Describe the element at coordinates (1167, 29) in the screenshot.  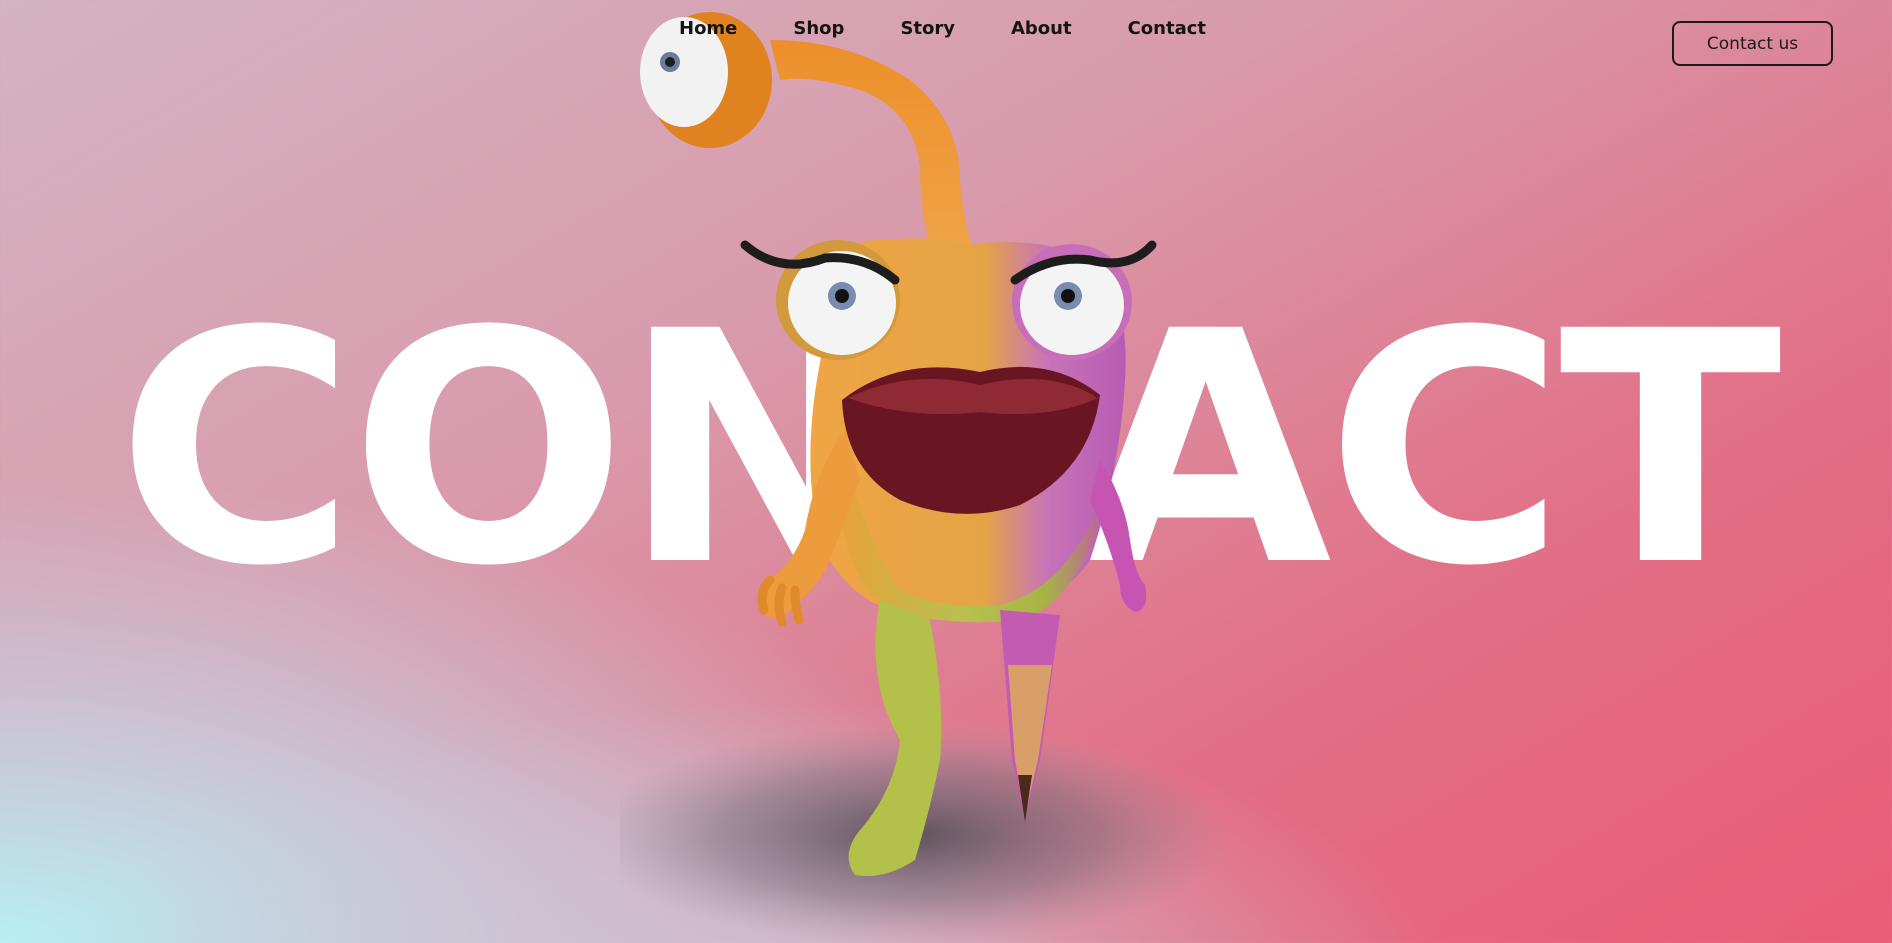
I see `nav-contact: Contact` at that location.